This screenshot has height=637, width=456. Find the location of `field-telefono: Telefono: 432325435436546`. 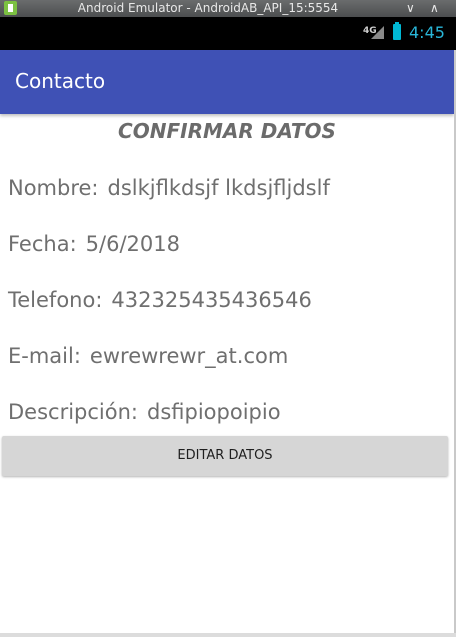

field-telefono: Telefono: 432325435436546 is located at coordinates (160, 300).